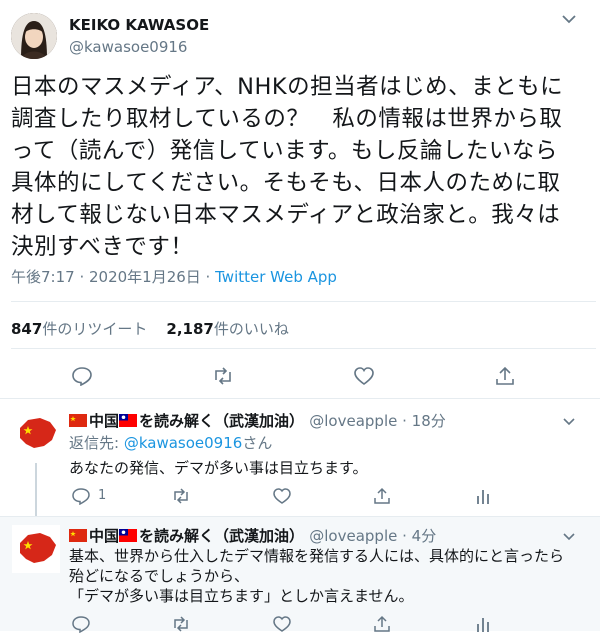 Image resolution: width=611 pixels, height=633 pixels. What do you see at coordinates (139, 25) in the screenshot?
I see `author-name: KEIKO KAWASOE` at bounding box center [139, 25].